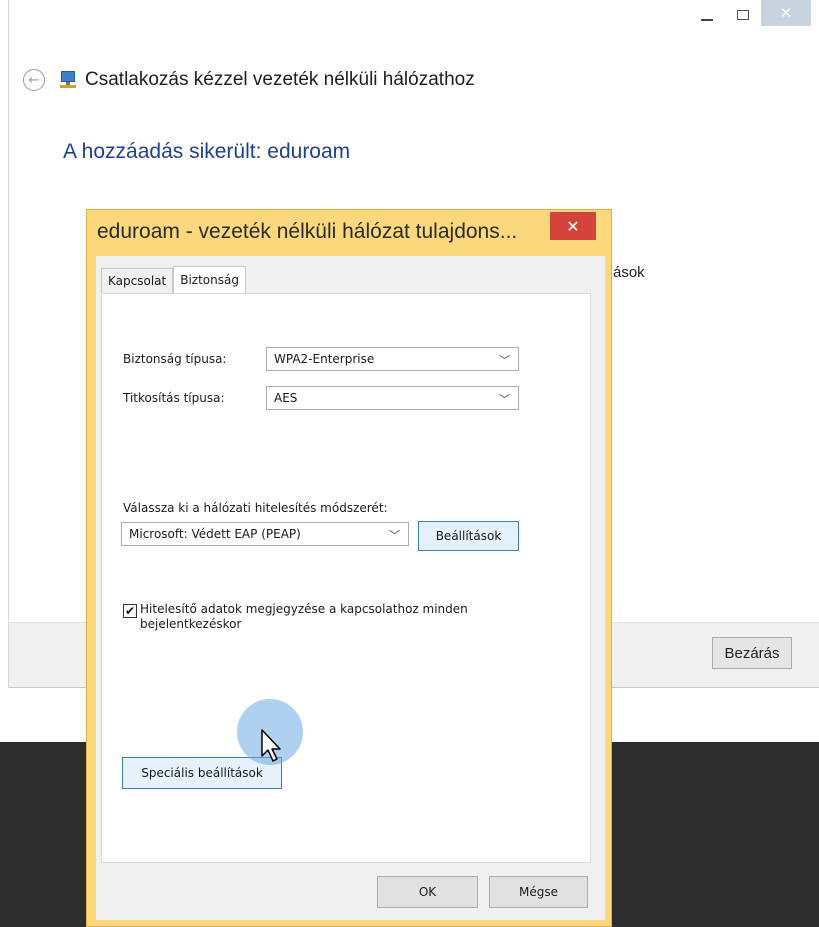 This screenshot has height=927, width=819. I want to click on close-icon: ✕, so click(786, 13).